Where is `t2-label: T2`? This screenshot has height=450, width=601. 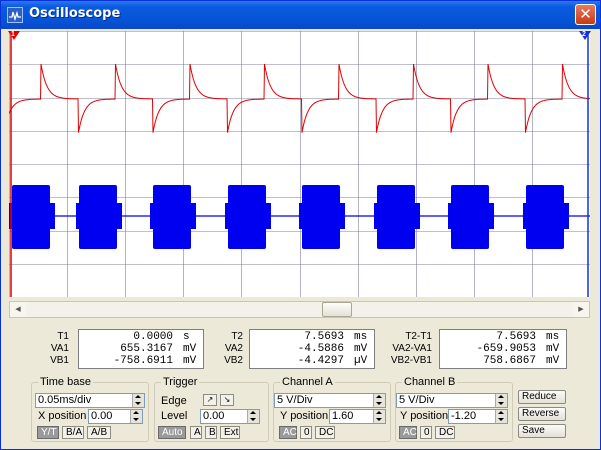
t2-label: T2 is located at coordinates (237, 336).